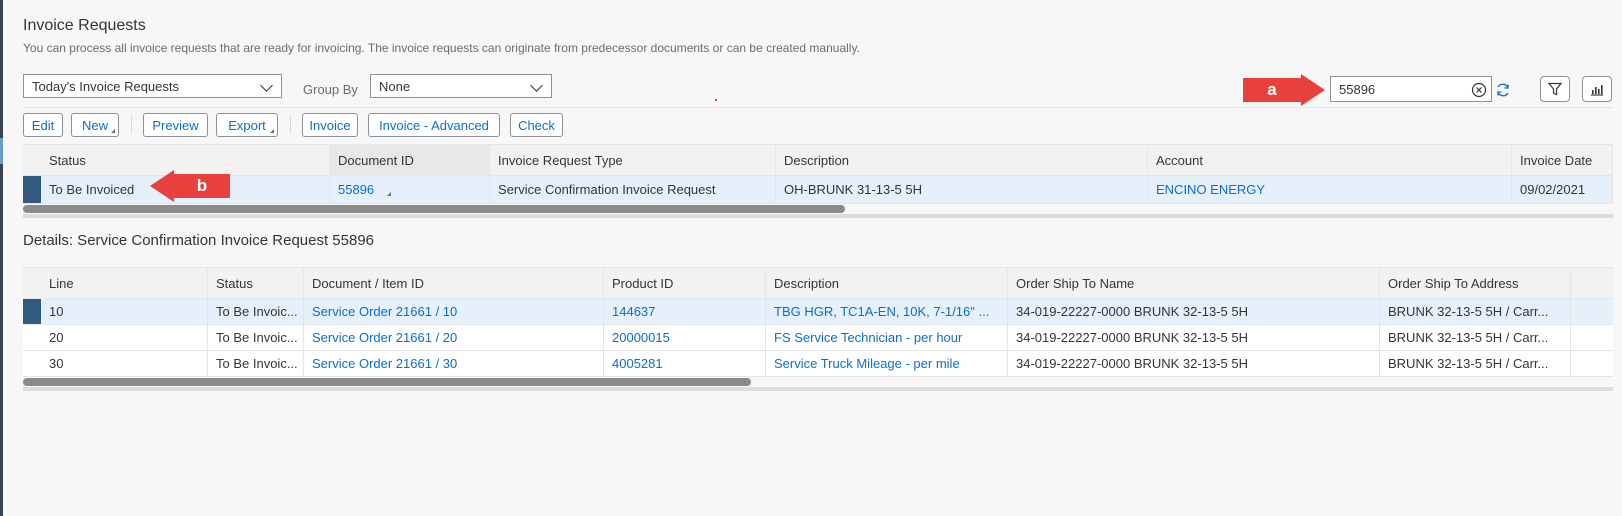 This screenshot has width=1622, height=516. I want to click on export-button-label: Export, so click(247, 125).